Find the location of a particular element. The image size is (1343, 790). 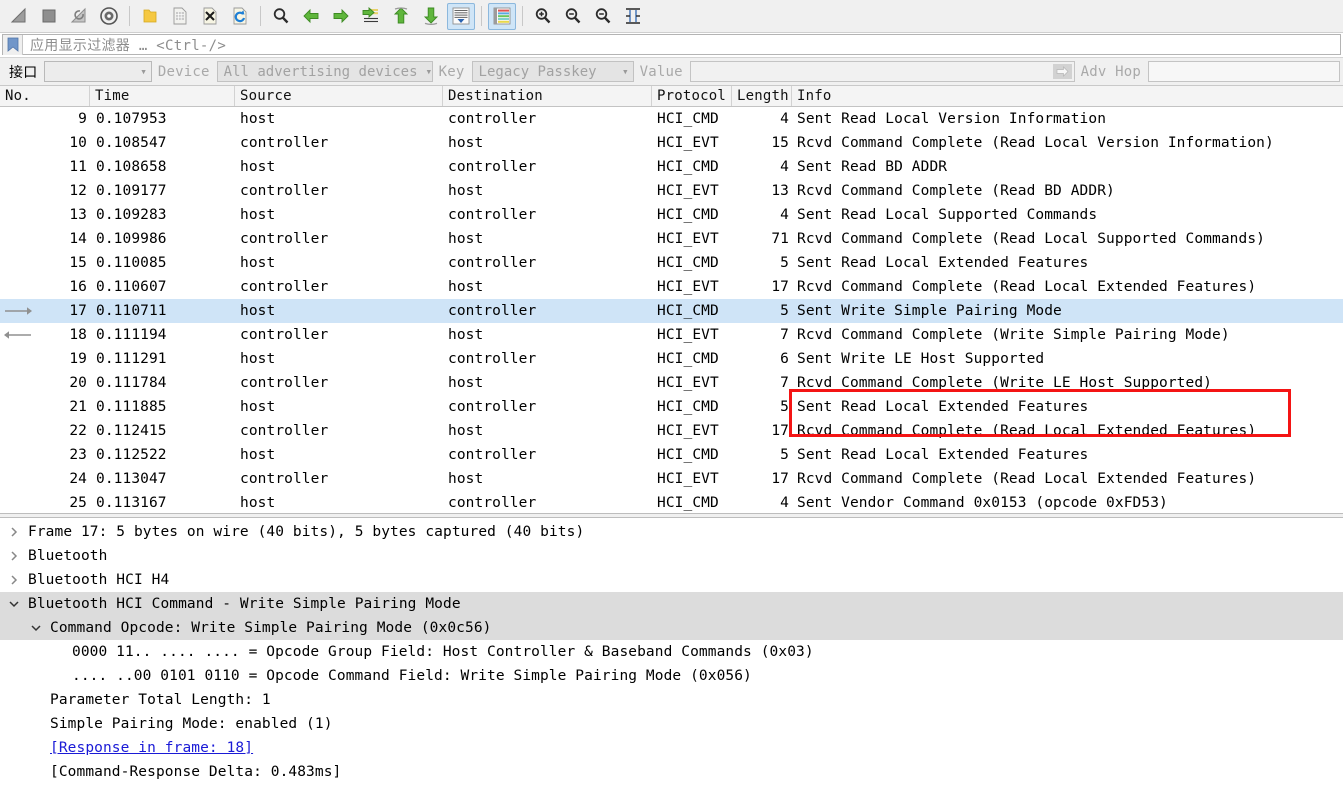

find-packet-icon is located at coordinates (281, 16).